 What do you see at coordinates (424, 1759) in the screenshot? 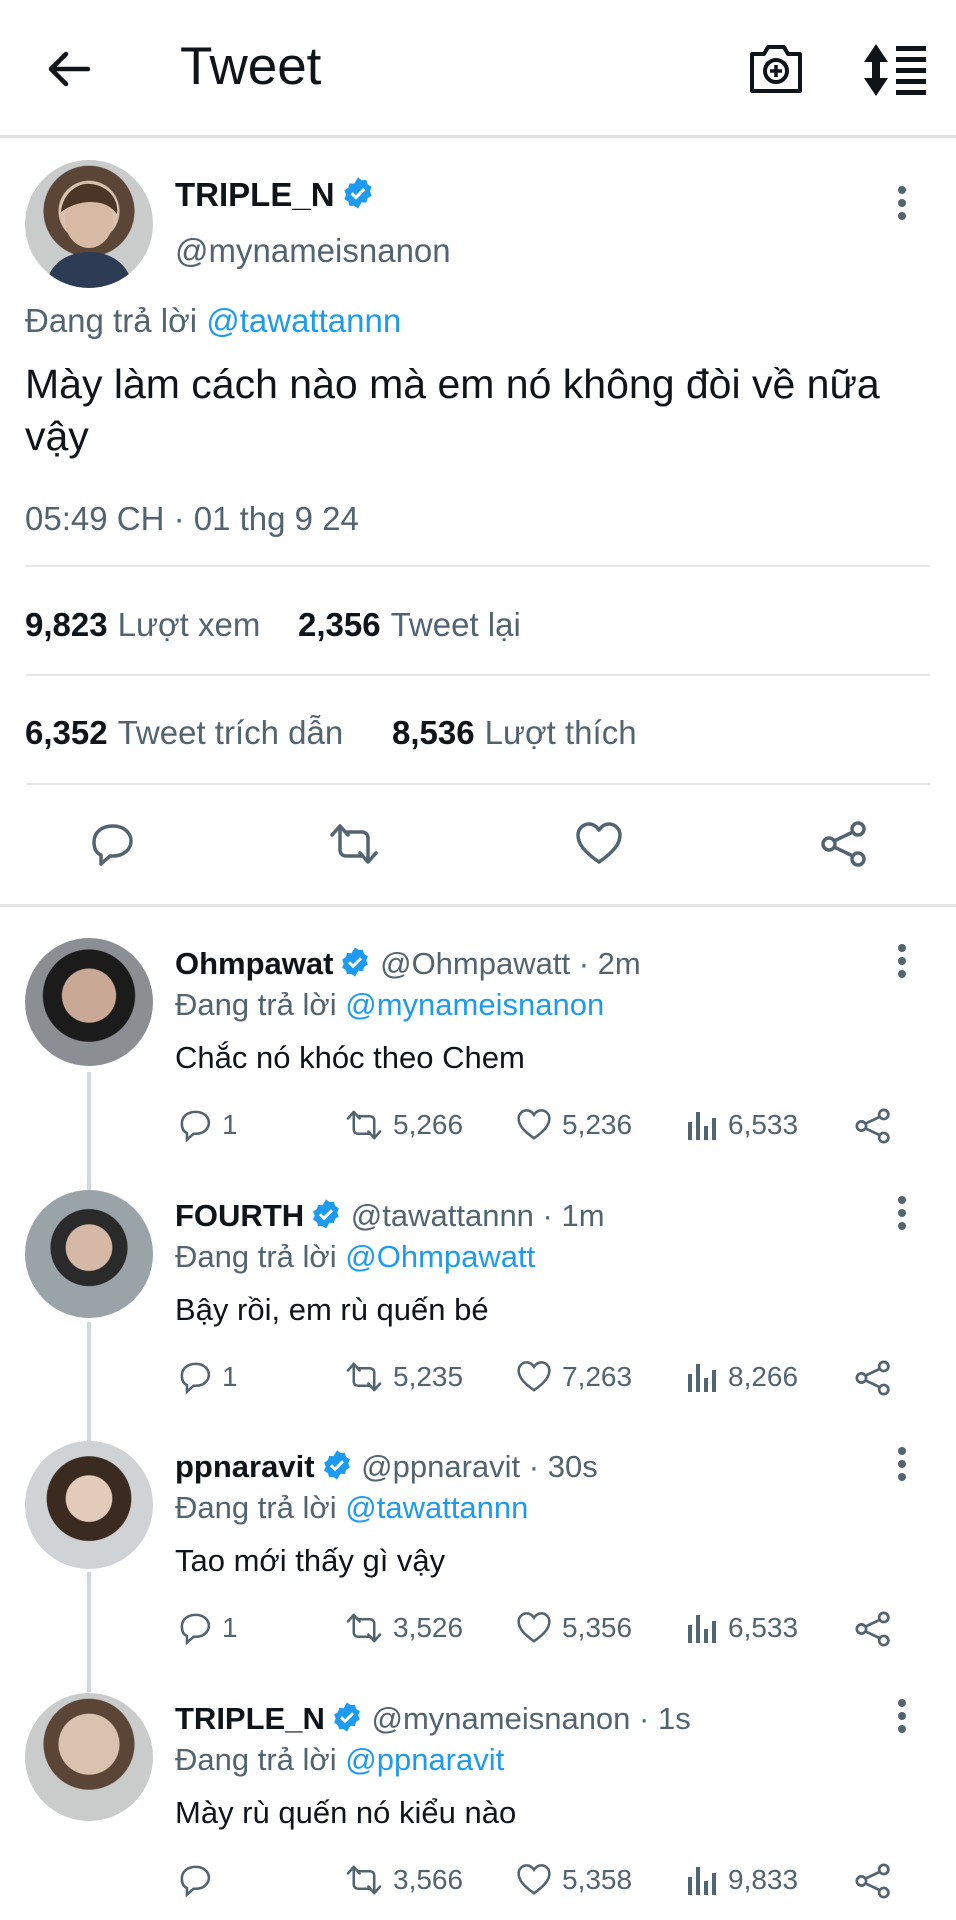
I see `mention-link: @ppnaravit` at bounding box center [424, 1759].